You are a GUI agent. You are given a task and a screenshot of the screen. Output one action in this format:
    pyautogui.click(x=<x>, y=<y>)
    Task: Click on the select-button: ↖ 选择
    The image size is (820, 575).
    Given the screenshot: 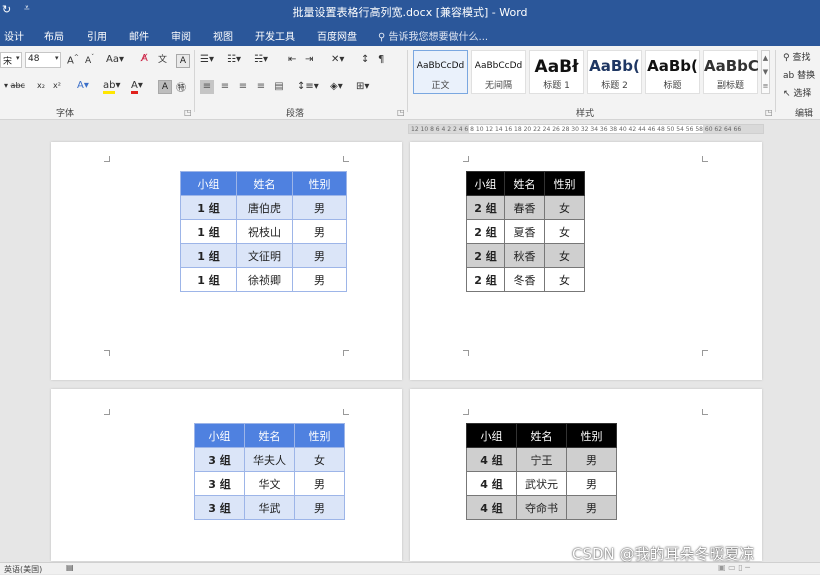 What is the action you would take?
    pyautogui.click(x=797, y=92)
    